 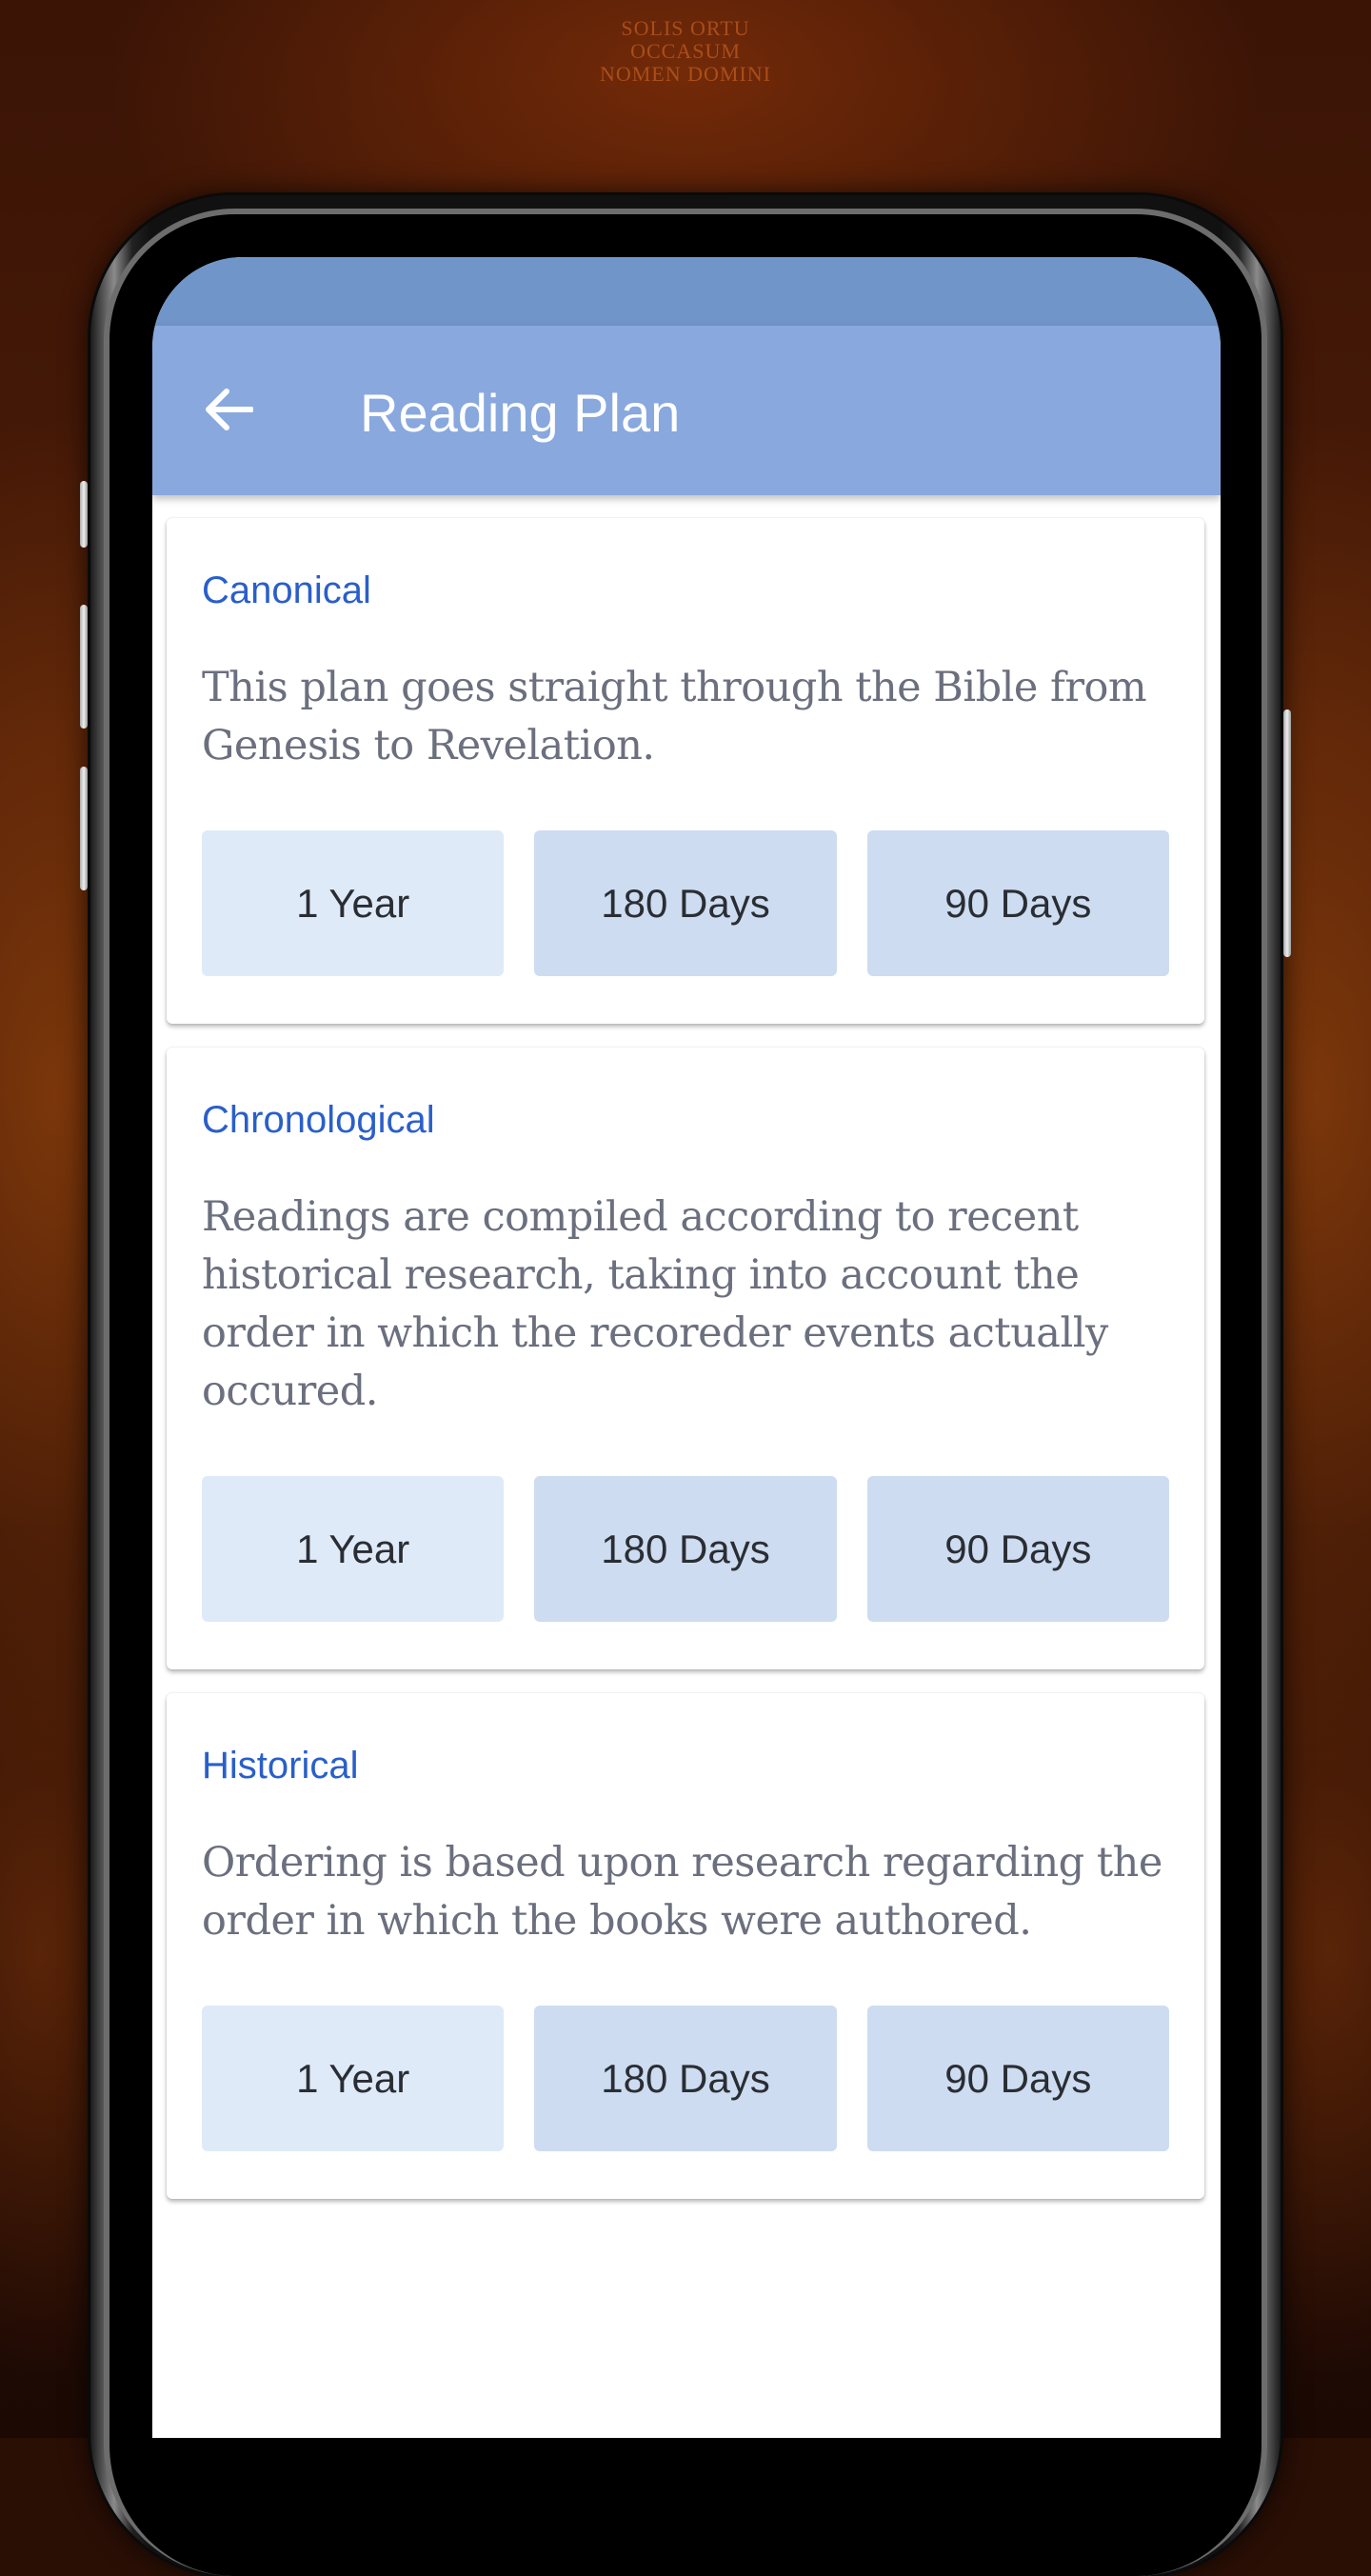 What do you see at coordinates (520, 413) in the screenshot?
I see `page-title: Reading Plan` at bounding box center [520, 413].